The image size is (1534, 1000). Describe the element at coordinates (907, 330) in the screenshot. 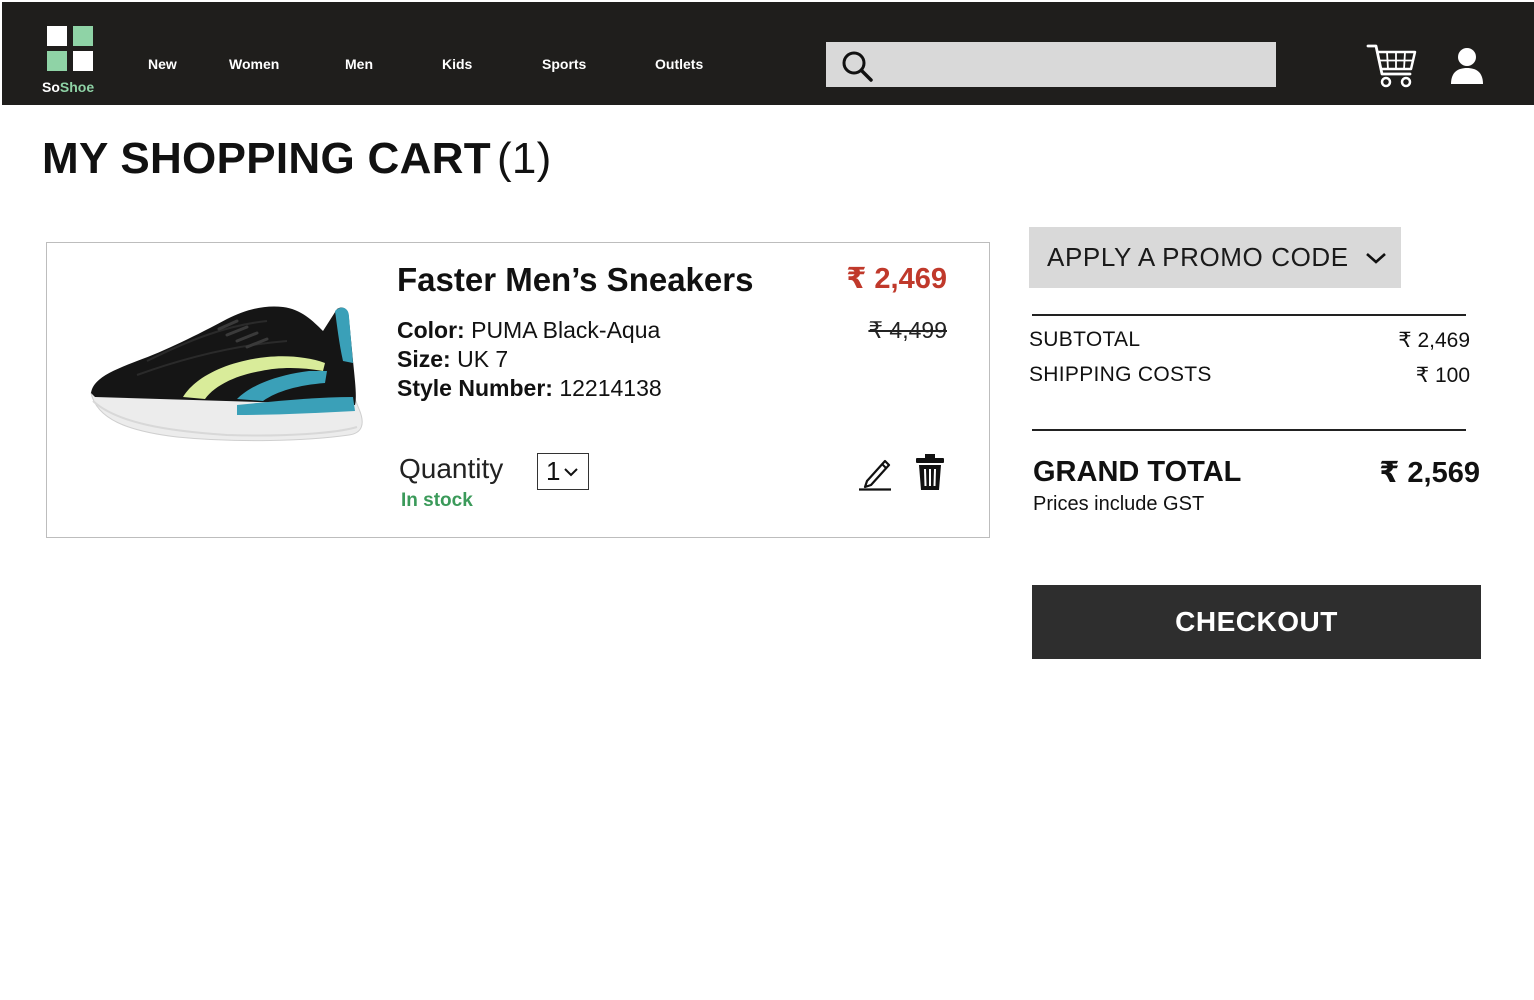

I see `product-original-price: ₹ 4,499` at that location.